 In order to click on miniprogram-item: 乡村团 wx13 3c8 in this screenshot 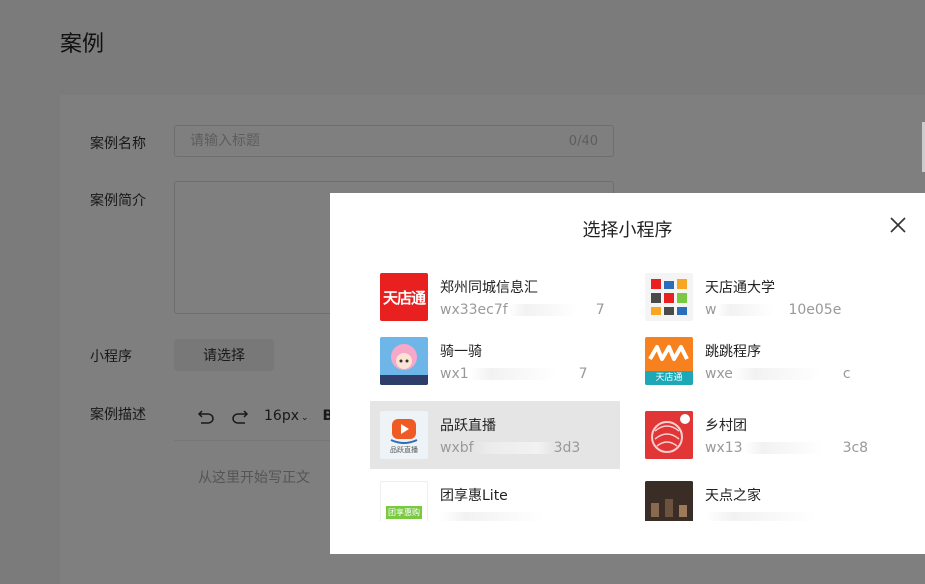, I will do `click(760, 435)`.